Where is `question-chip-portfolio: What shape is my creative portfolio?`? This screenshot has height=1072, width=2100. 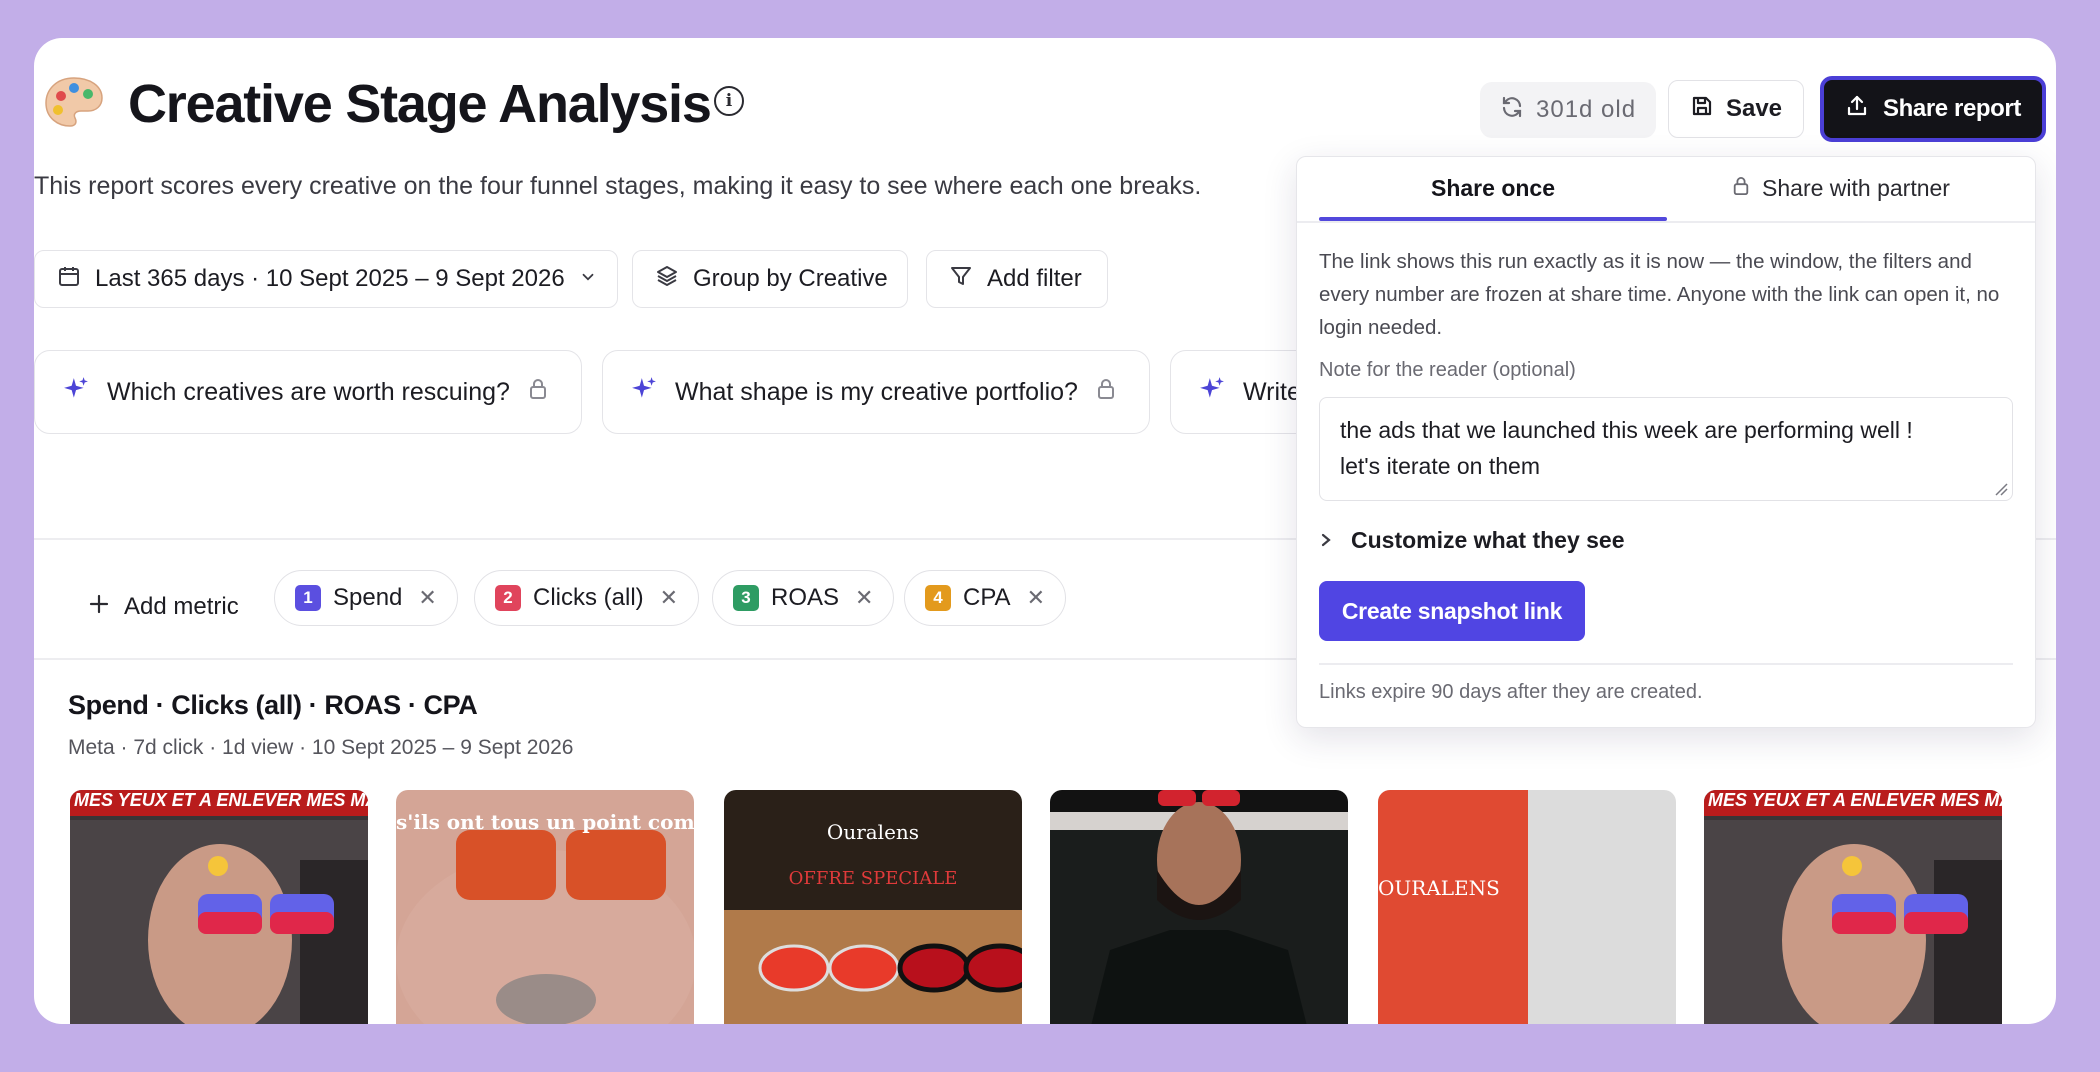
question-chip-portfolio: What shape is my creative portfolio? is located at coordinates (876, 392).